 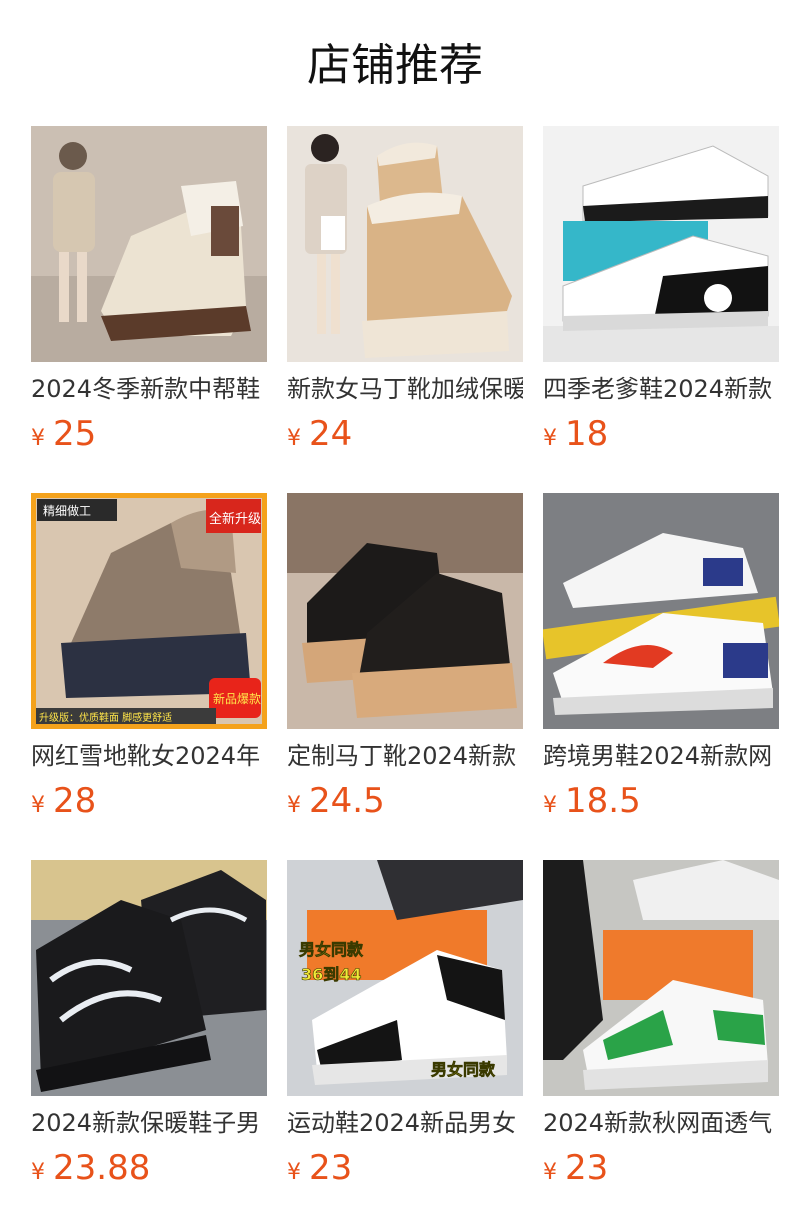 I want to click on product-price: ¥18.5, so click(x=661, y=801).